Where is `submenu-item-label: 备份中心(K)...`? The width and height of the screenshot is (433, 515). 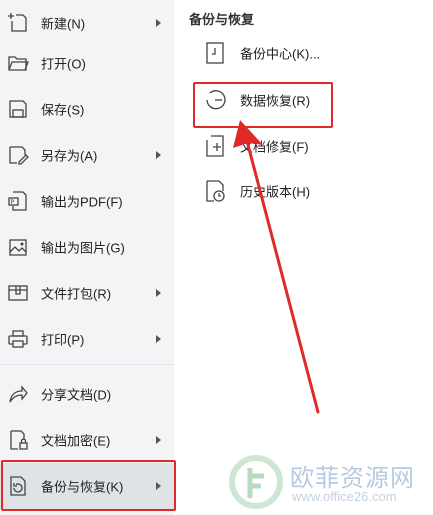 submenu-item-label: 备份中心(K)... is located at coordinates (280, 54).